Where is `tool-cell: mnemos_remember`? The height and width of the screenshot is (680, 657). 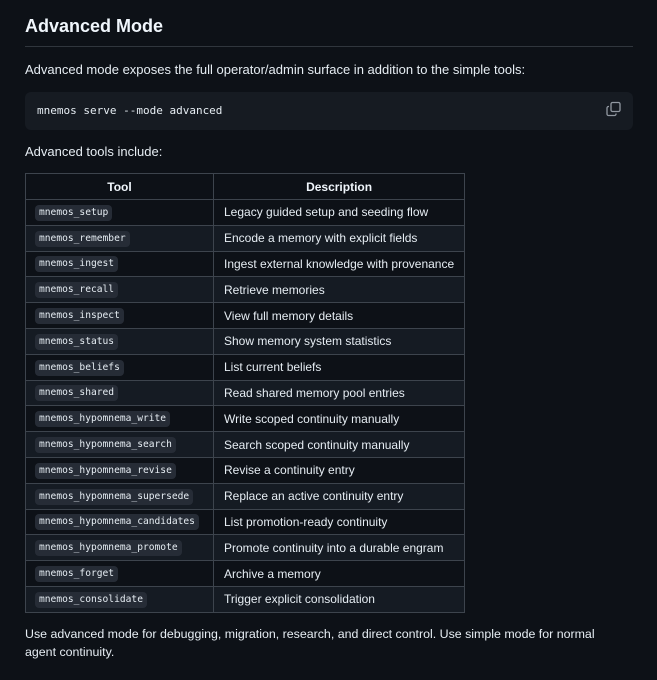
tool-cell: mnemos_remember is located at coordinates (119, 238).